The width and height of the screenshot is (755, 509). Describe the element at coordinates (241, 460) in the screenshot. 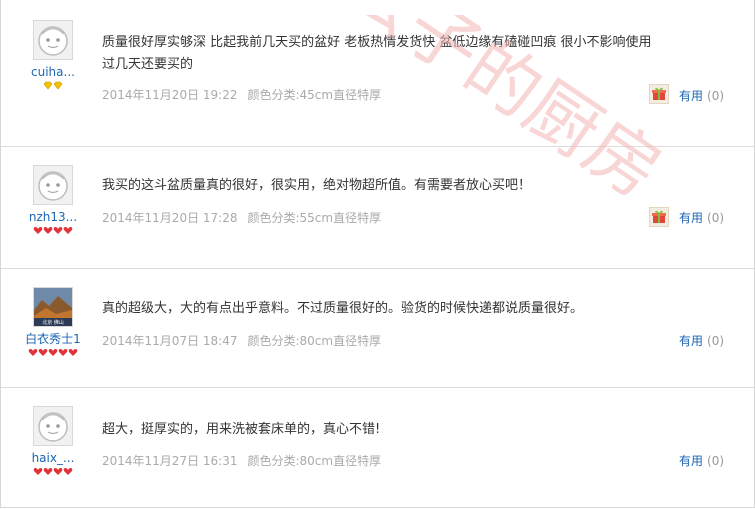

I see `review-meta: 2014年11月27日 16:31 颜色分类:80cm直径特厚` at that location.